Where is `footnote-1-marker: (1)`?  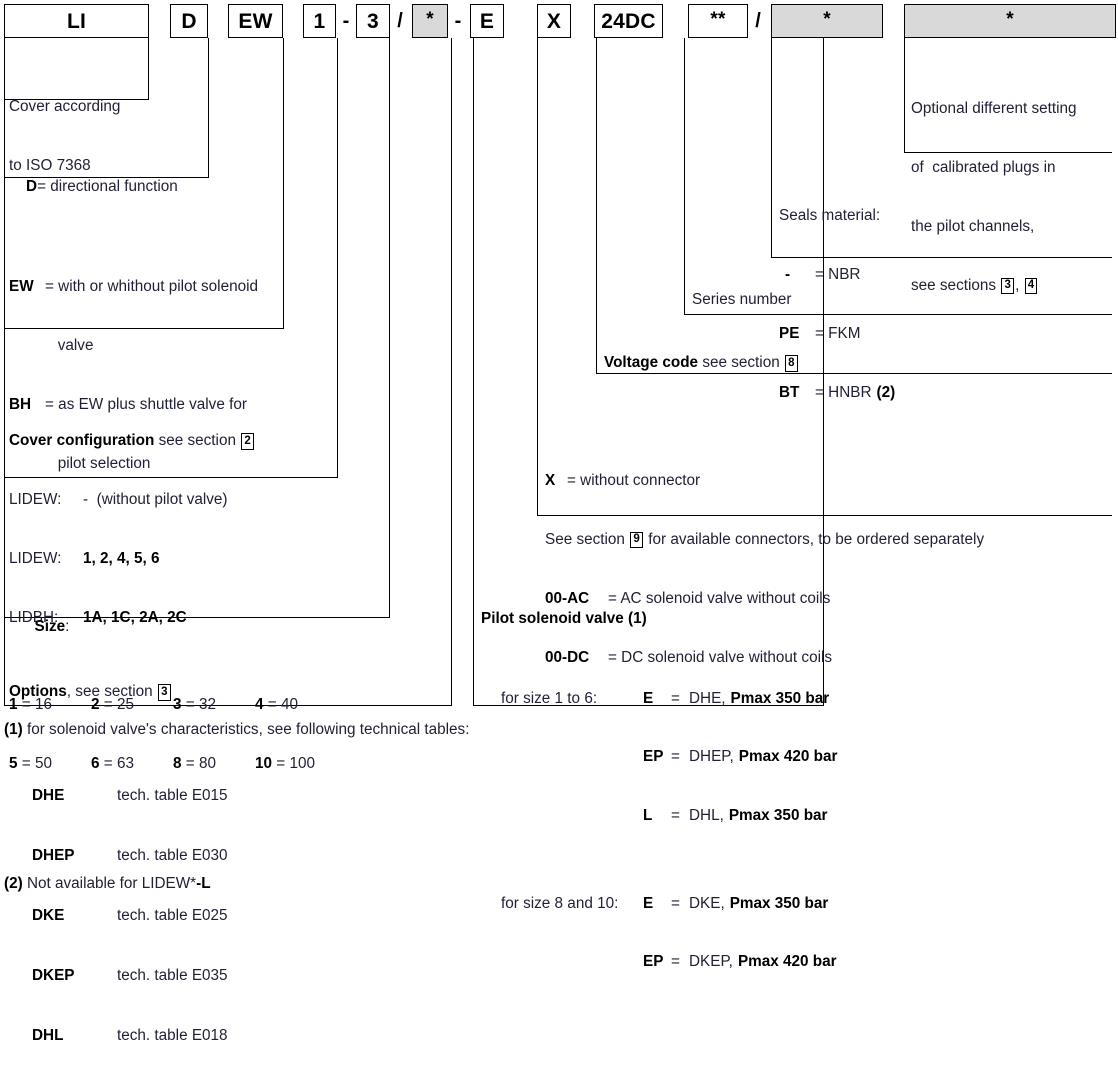 footnote-1-marker: (1) is located at coordinates (13, 729).